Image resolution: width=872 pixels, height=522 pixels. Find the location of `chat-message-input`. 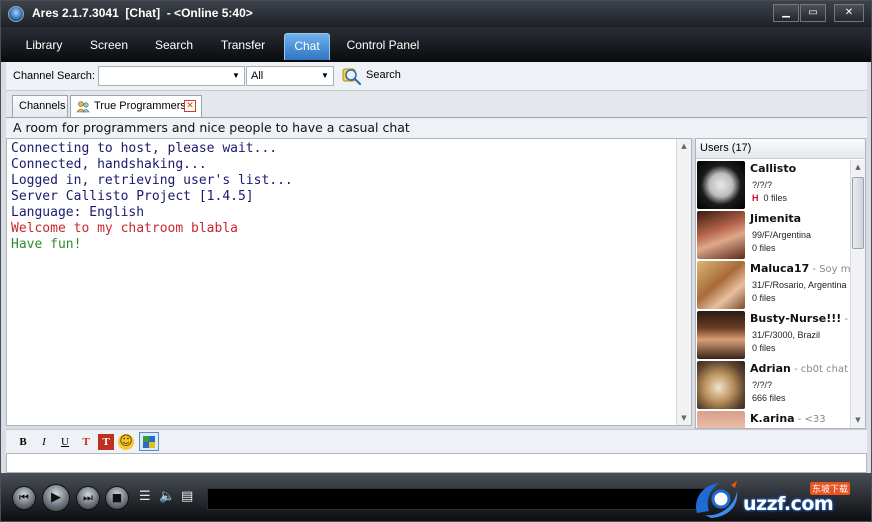

chat-message-input is located at coordinates (436, 463).